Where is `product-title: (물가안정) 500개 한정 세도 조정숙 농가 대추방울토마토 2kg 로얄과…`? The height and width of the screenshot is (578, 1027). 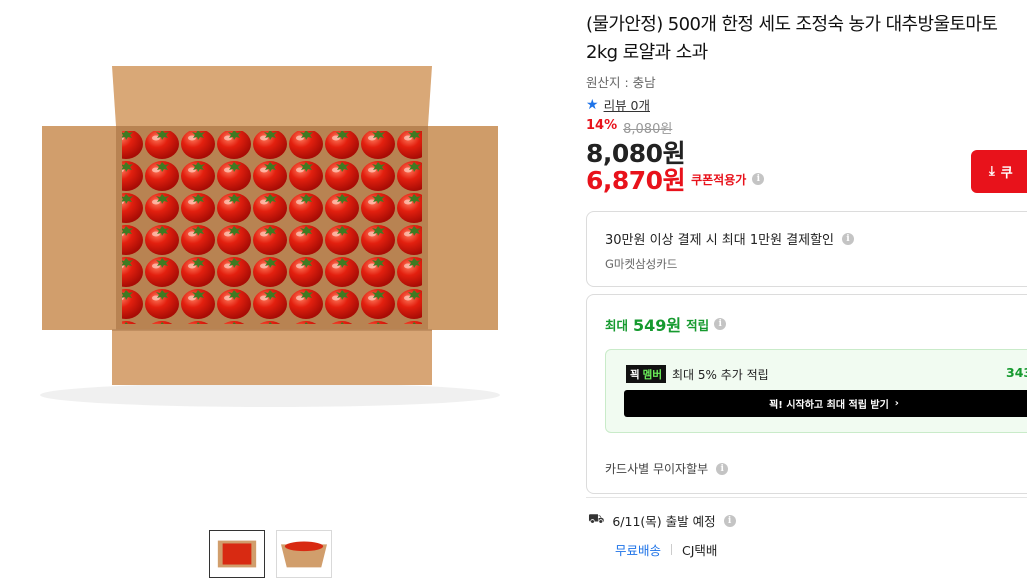
product-title: (물가안정) 500개 한정 세도 조정숙 농가 대추방울토마토 2kg 로얄과… is located at coordinates (792, 38).